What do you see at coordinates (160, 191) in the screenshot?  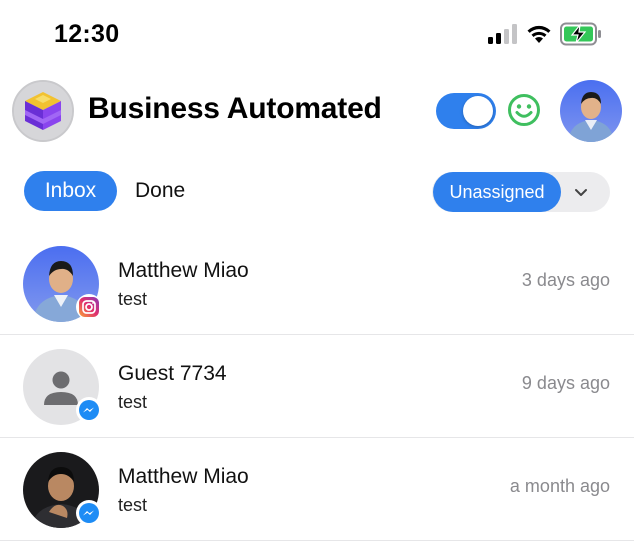 I see `tab-done: Done` at bounding box center [160, 191].